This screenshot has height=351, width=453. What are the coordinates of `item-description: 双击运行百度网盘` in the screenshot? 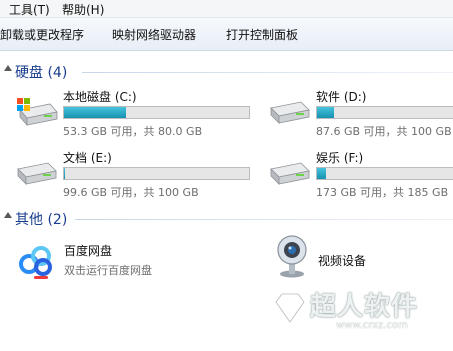 It's located at (108, 270).